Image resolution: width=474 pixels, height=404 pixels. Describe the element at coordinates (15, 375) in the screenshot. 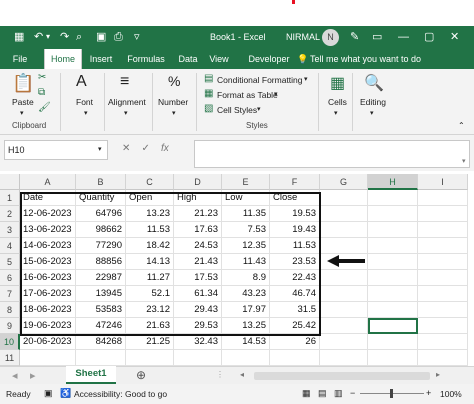

I see `prev-sheet-icon: ◂` at that location.